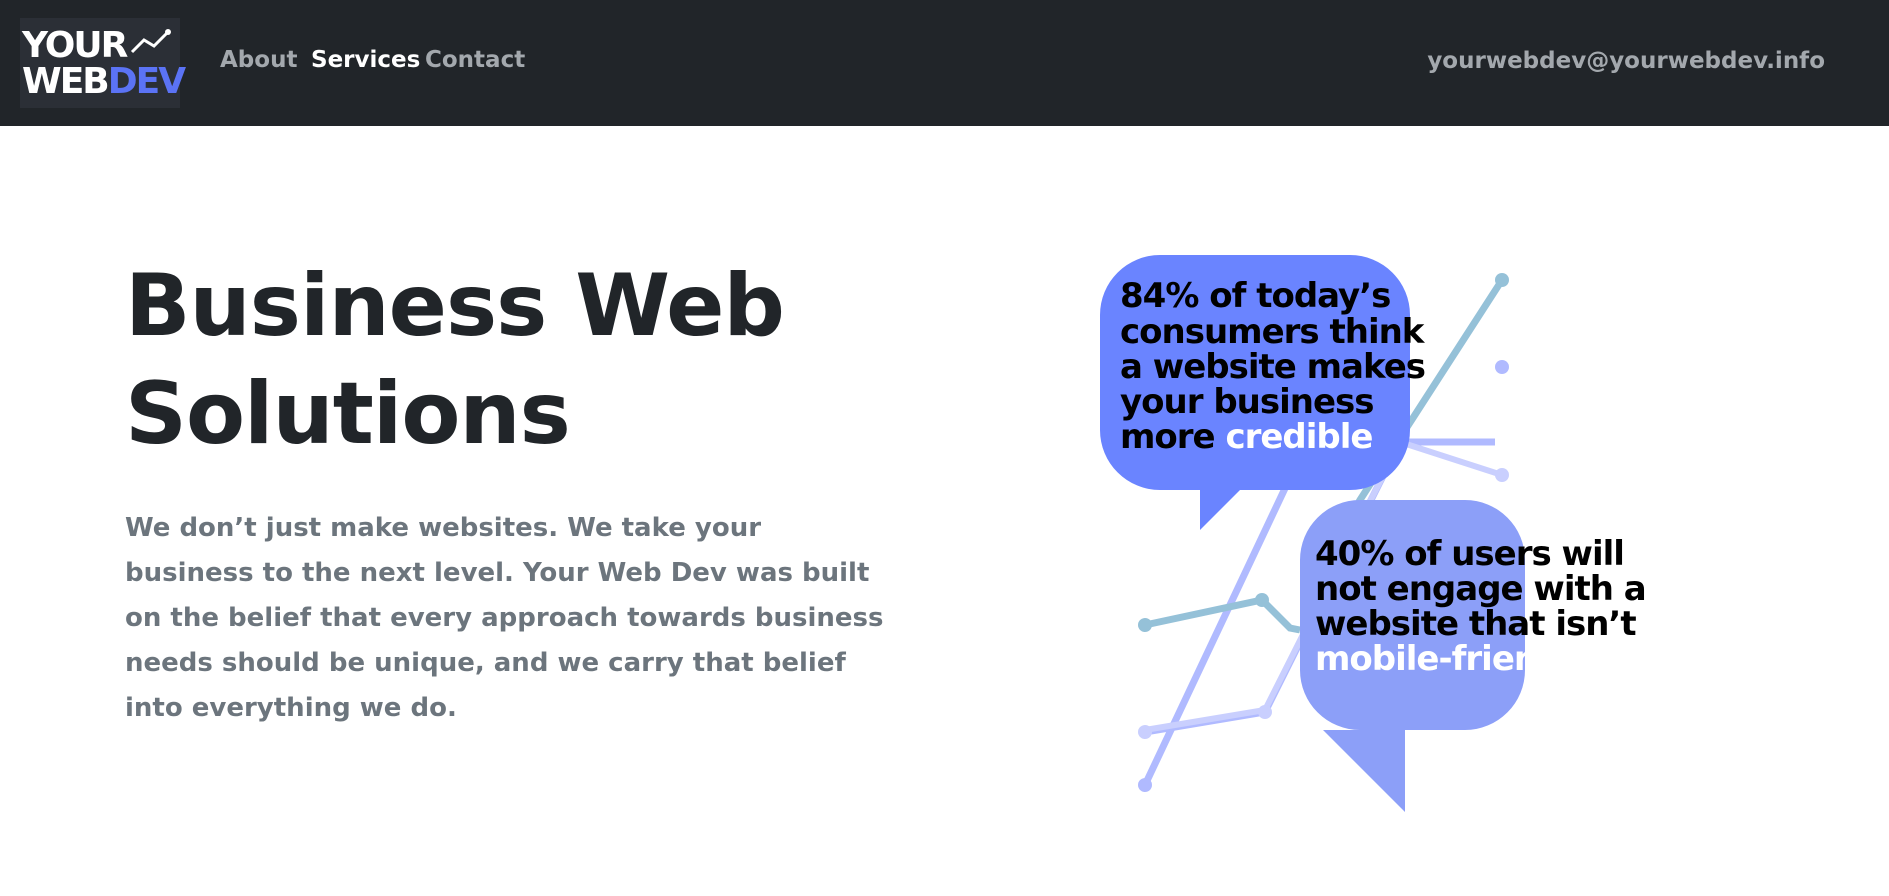 This screenshot has height=896, width=1889. What do you see at coordinates (150, 41) in the screenshot?
I see `trend-icon` at bounding box center [150, 41].